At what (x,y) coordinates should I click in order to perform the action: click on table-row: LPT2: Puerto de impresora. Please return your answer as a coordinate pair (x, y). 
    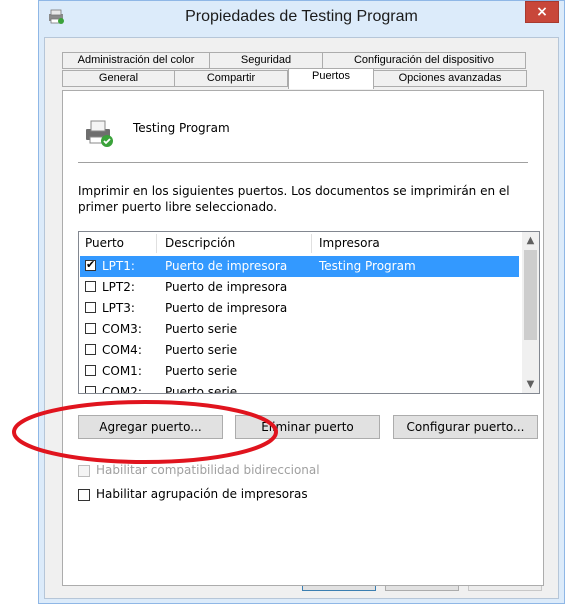
    Looking at the image, I should click on (299, 287).